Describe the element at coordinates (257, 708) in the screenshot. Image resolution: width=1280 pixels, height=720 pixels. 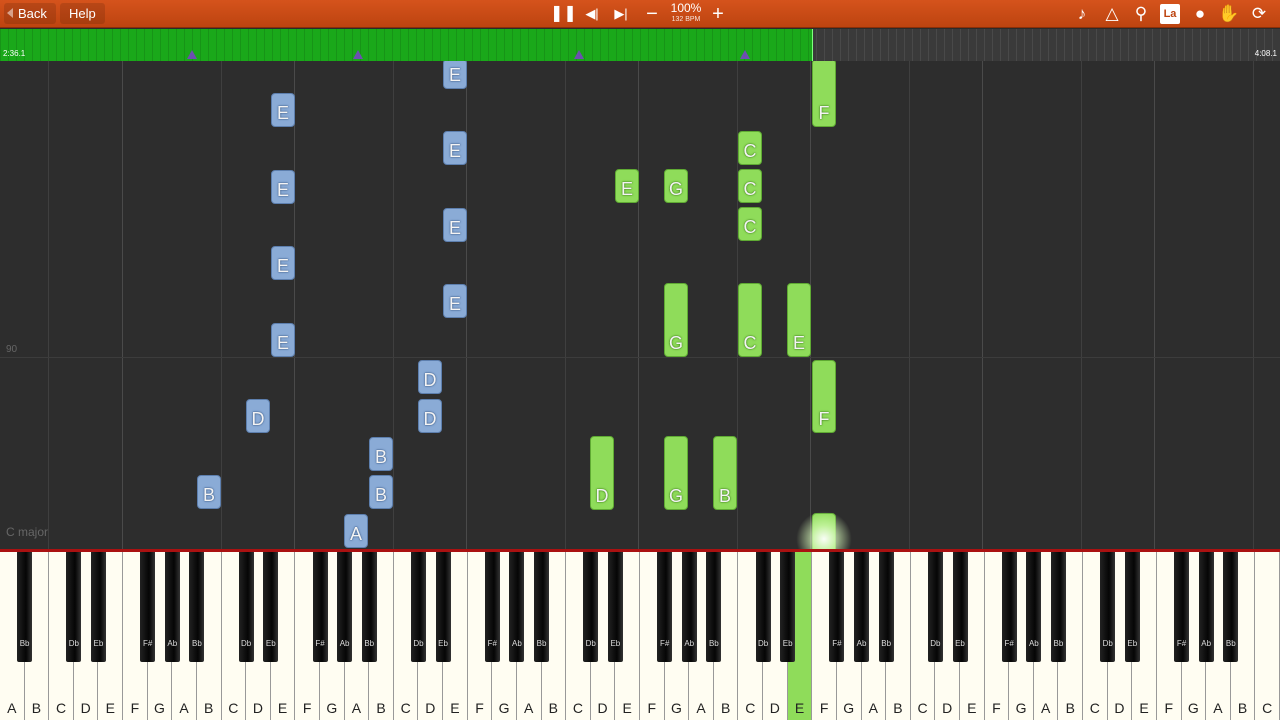
I see `key-label: D` at that location.